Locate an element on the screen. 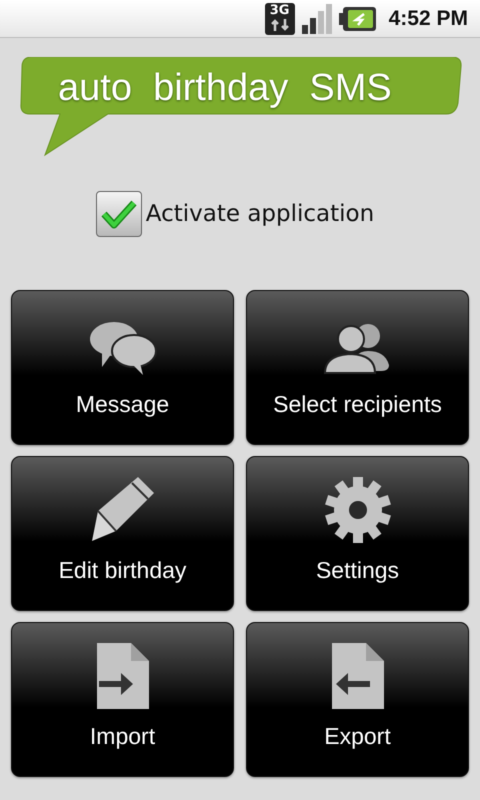 The width and height of the screenshot is (480, 800). pencil-icon is located at coordinates (123, 509).